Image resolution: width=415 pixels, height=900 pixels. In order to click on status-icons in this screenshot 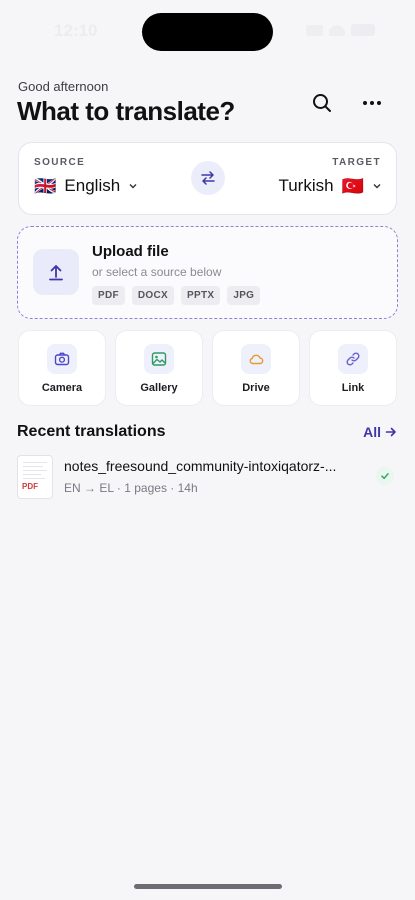, I will do `click(340, 30)`.